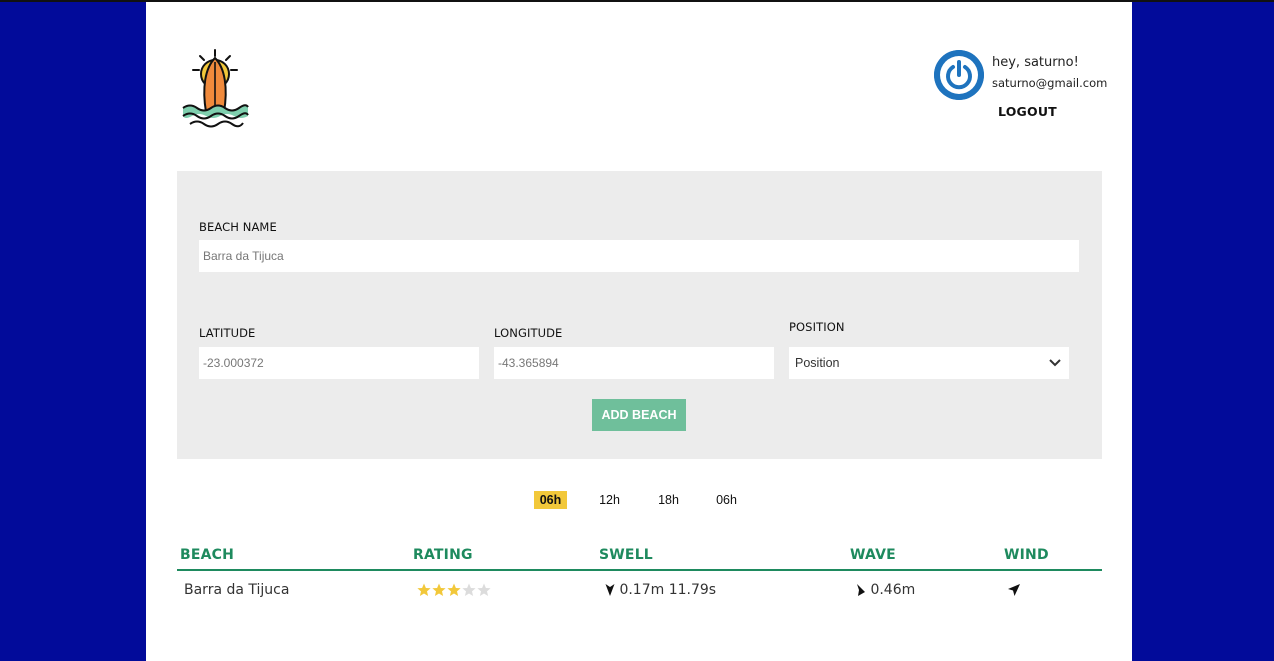  Describe the element at coordinates (215, 88) in the screenshot. I see `surfboard-sun-logo-icon` at that location.